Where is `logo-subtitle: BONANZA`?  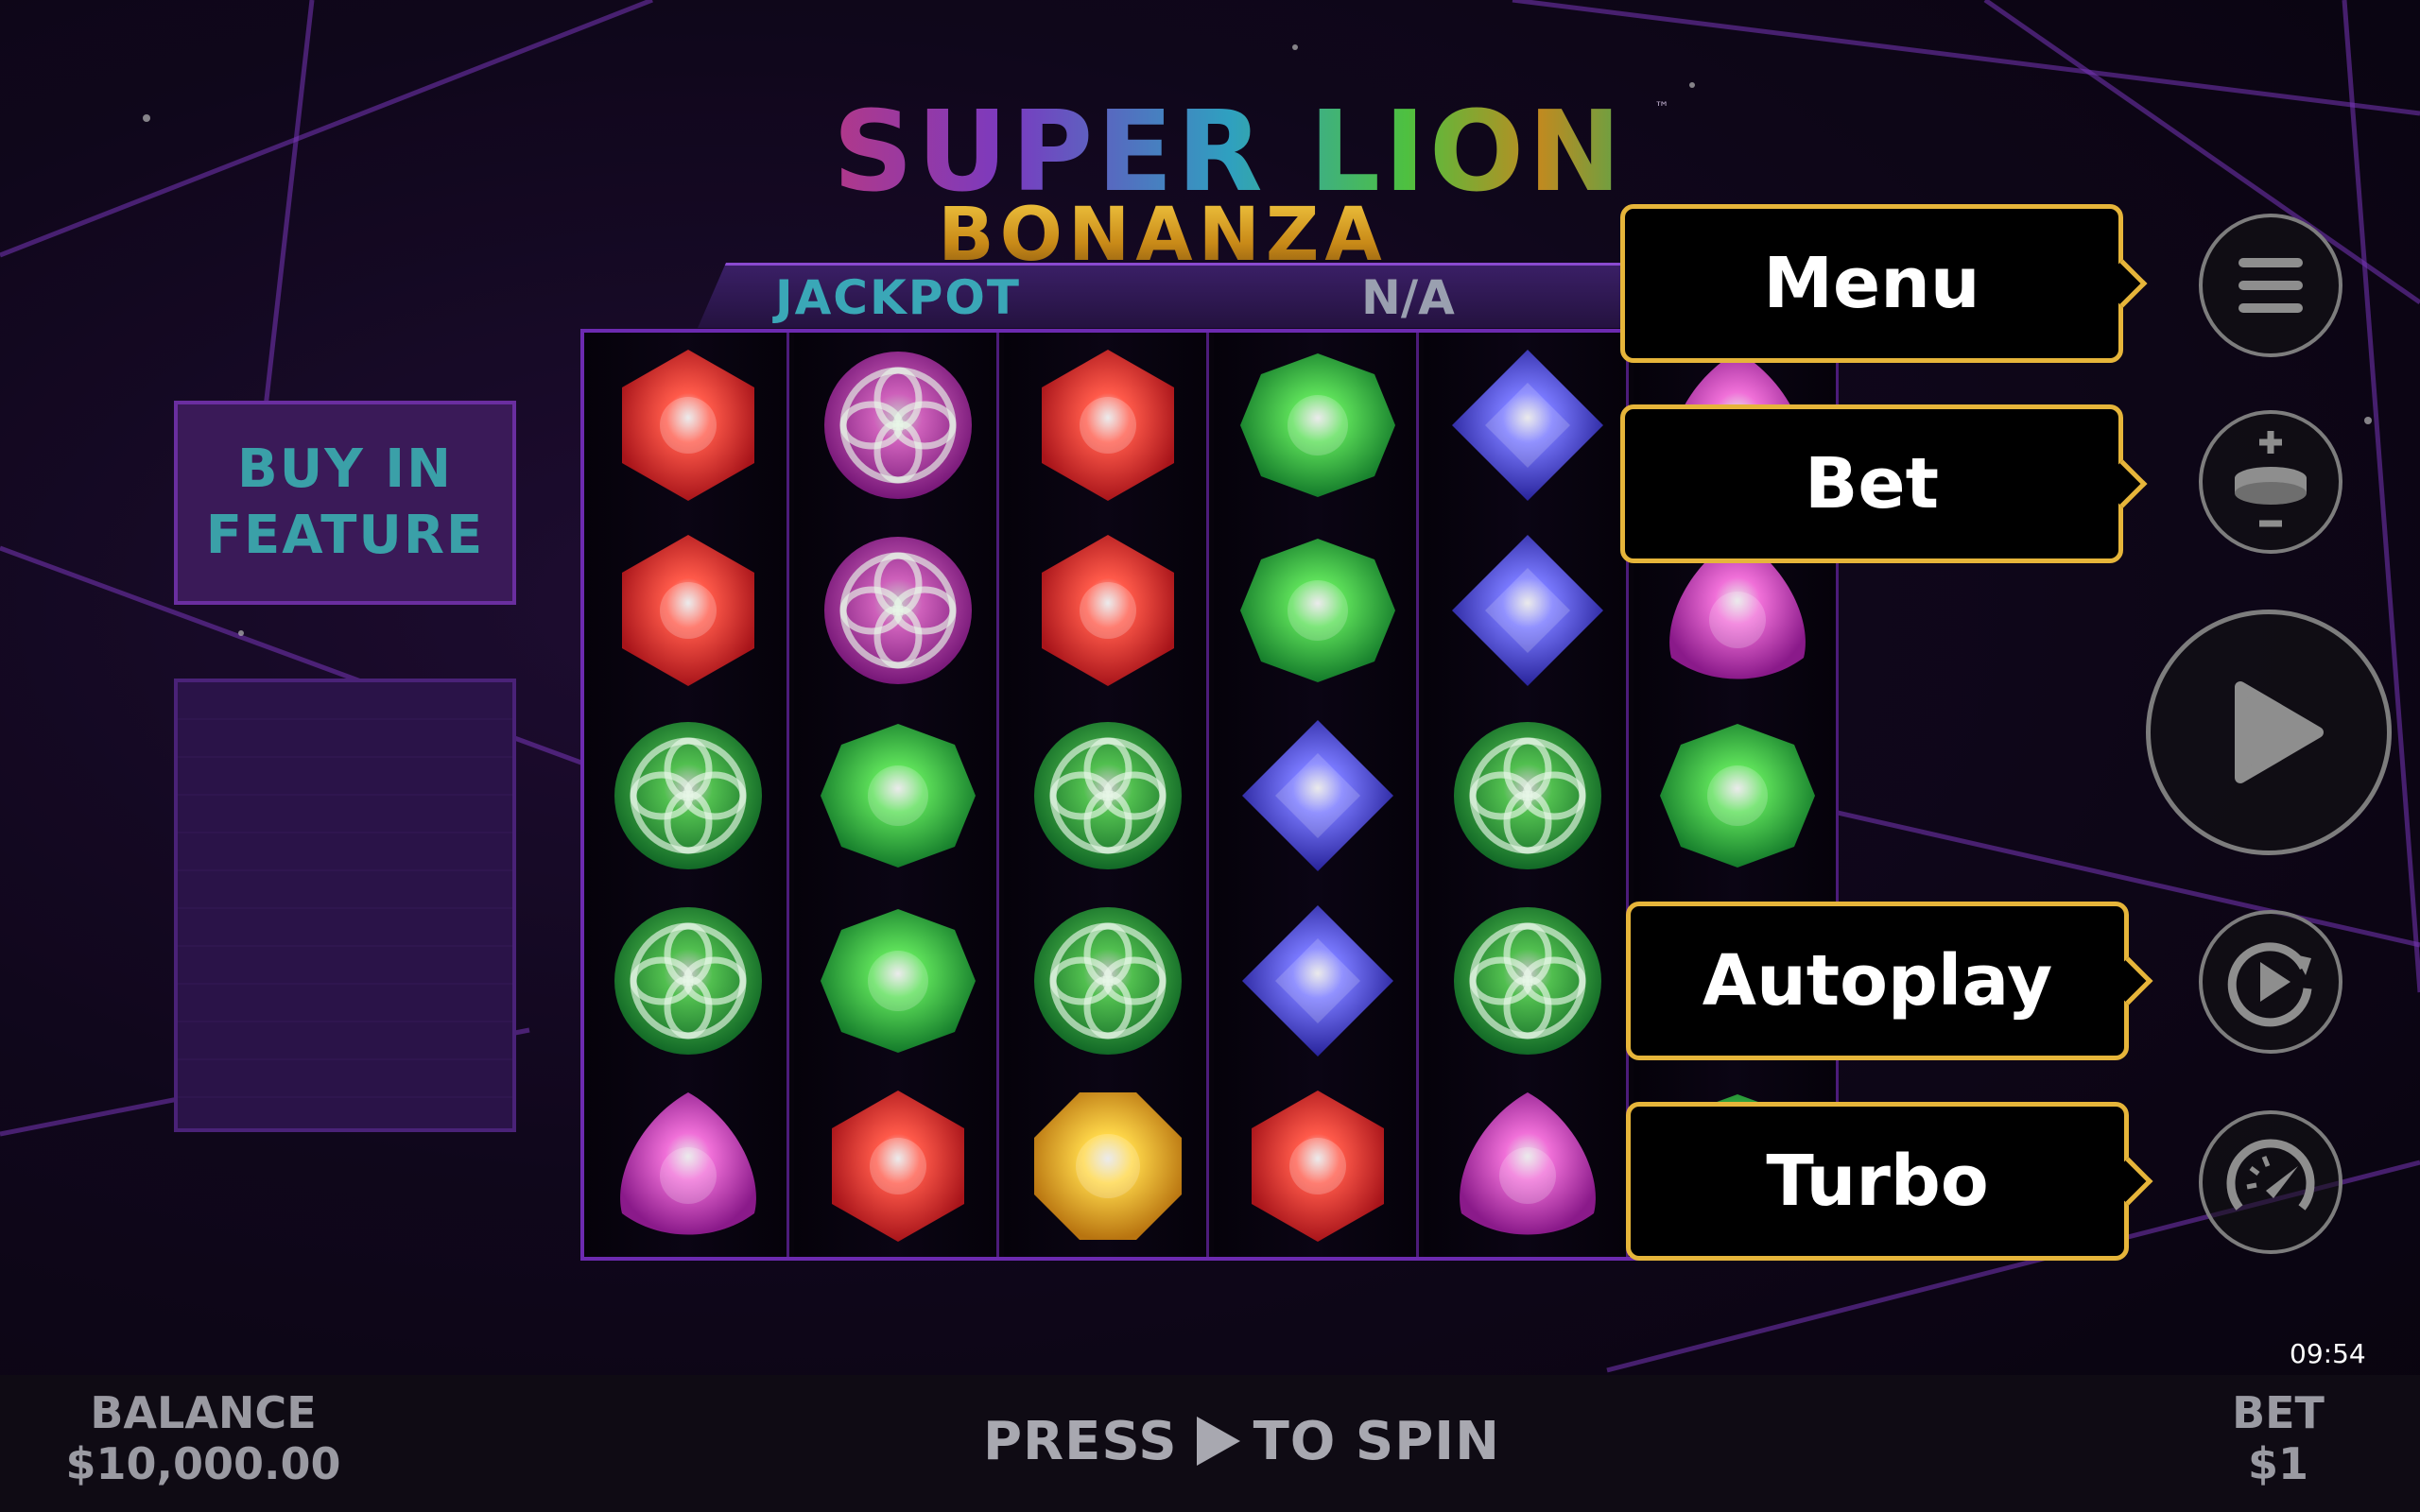
logo-subtitle: BONANZA is located at coordinates (1163, 235).